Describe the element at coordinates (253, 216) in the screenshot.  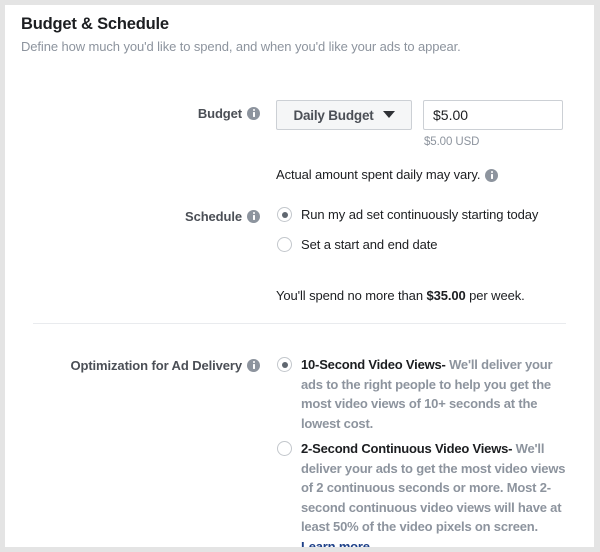
I see `schedule-info-icon` at that location.